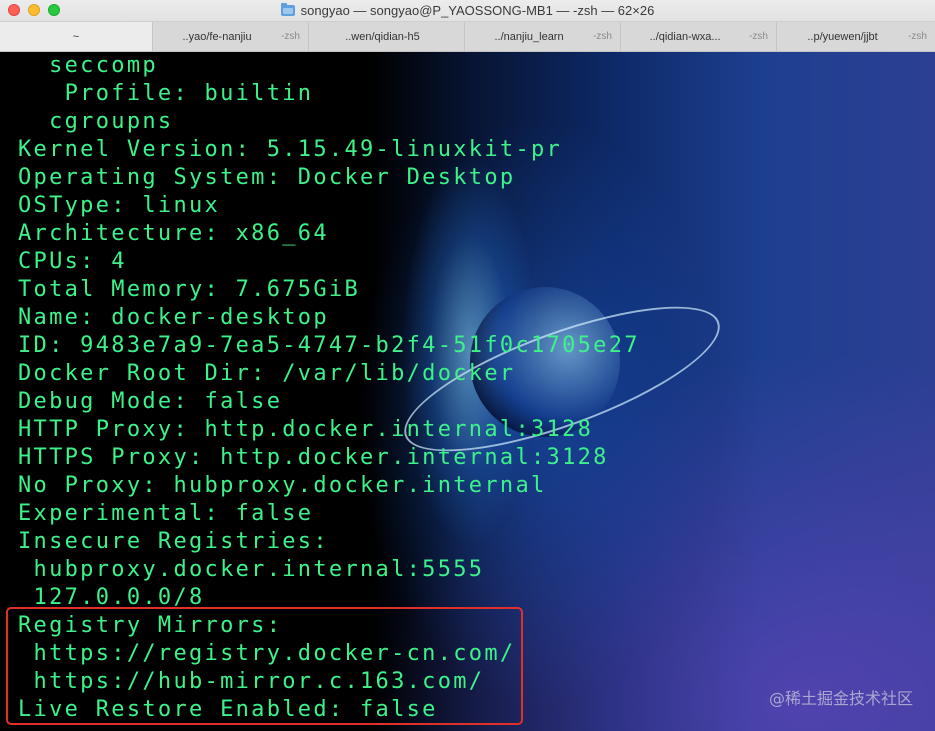 This screenshot has width=935, height=731. Describe the element at coordinates (529, 36) in the screenshot. I see `tab-label: ../nanjiu_learn` at that location.